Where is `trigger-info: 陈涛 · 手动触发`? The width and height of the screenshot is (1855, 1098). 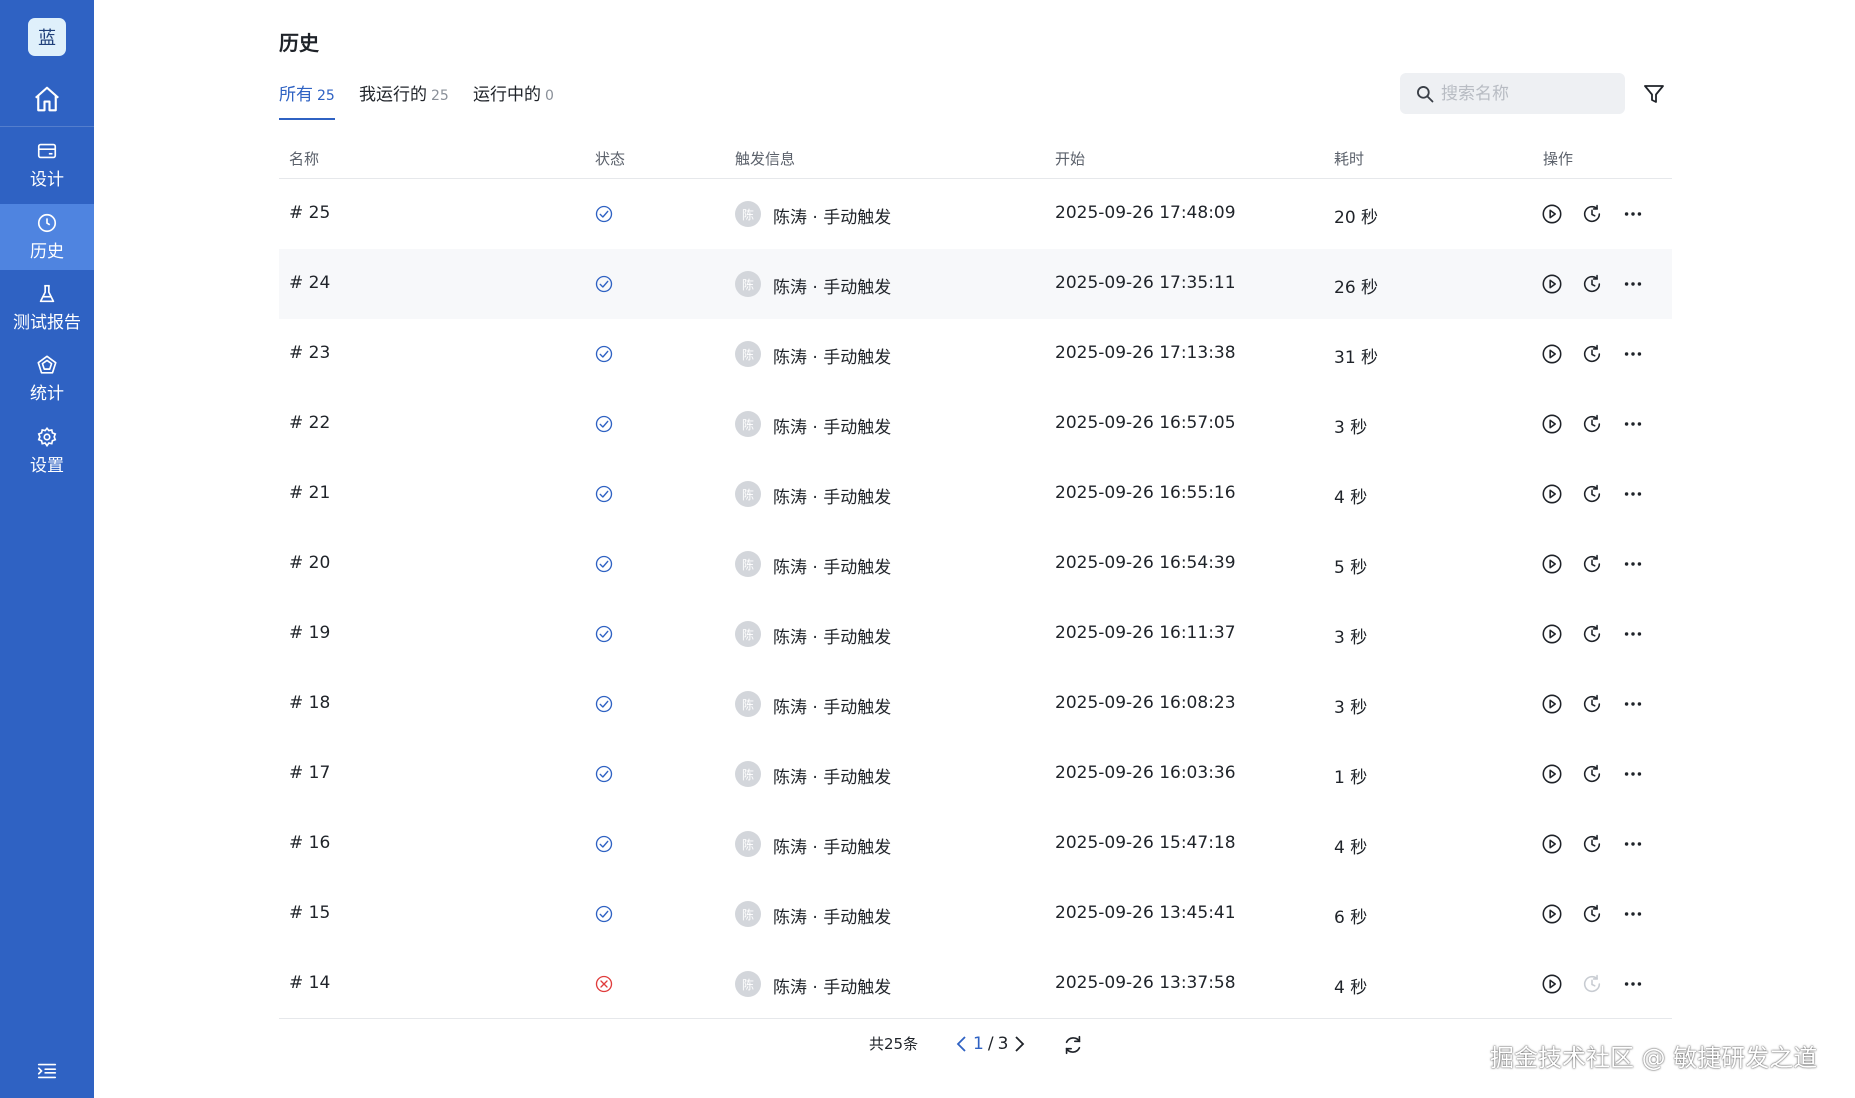 trigger-info: 陈涛 · 手动触发 is located at coordinates (832, 218).